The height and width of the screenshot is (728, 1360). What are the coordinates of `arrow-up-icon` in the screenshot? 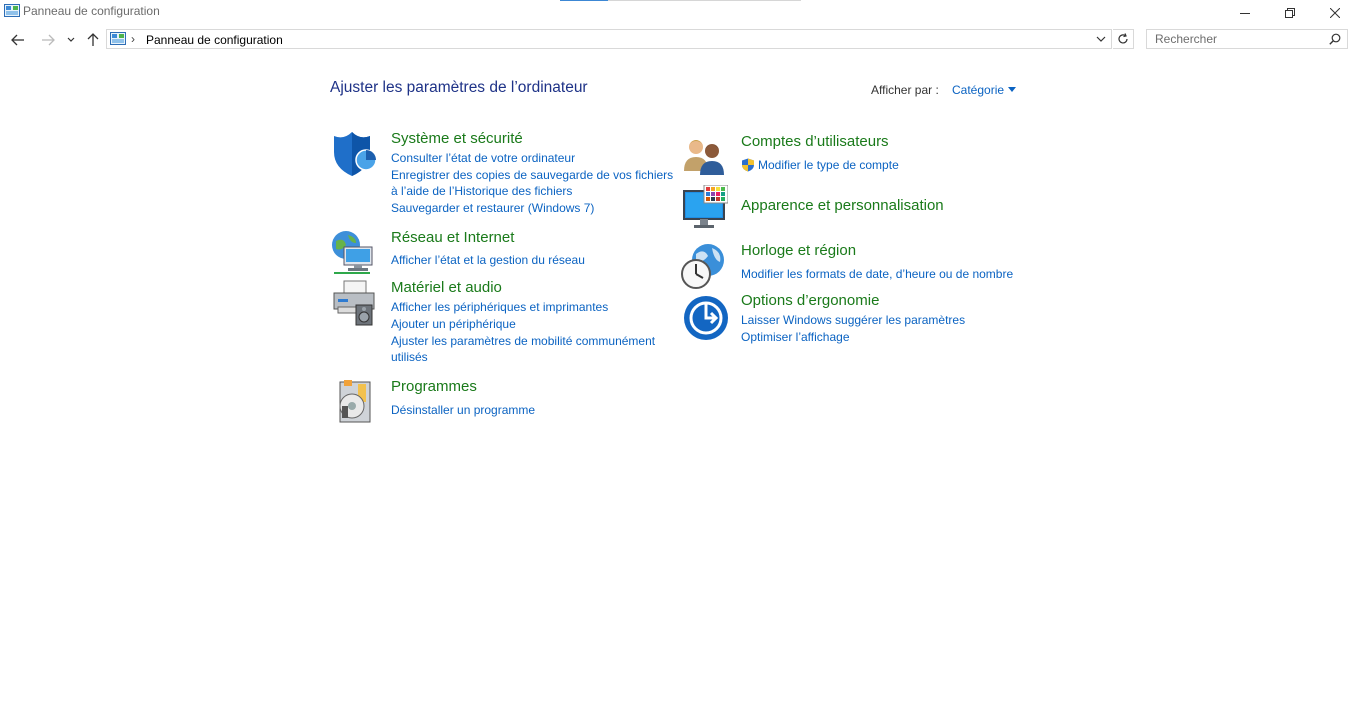 It's located at (93, 39).